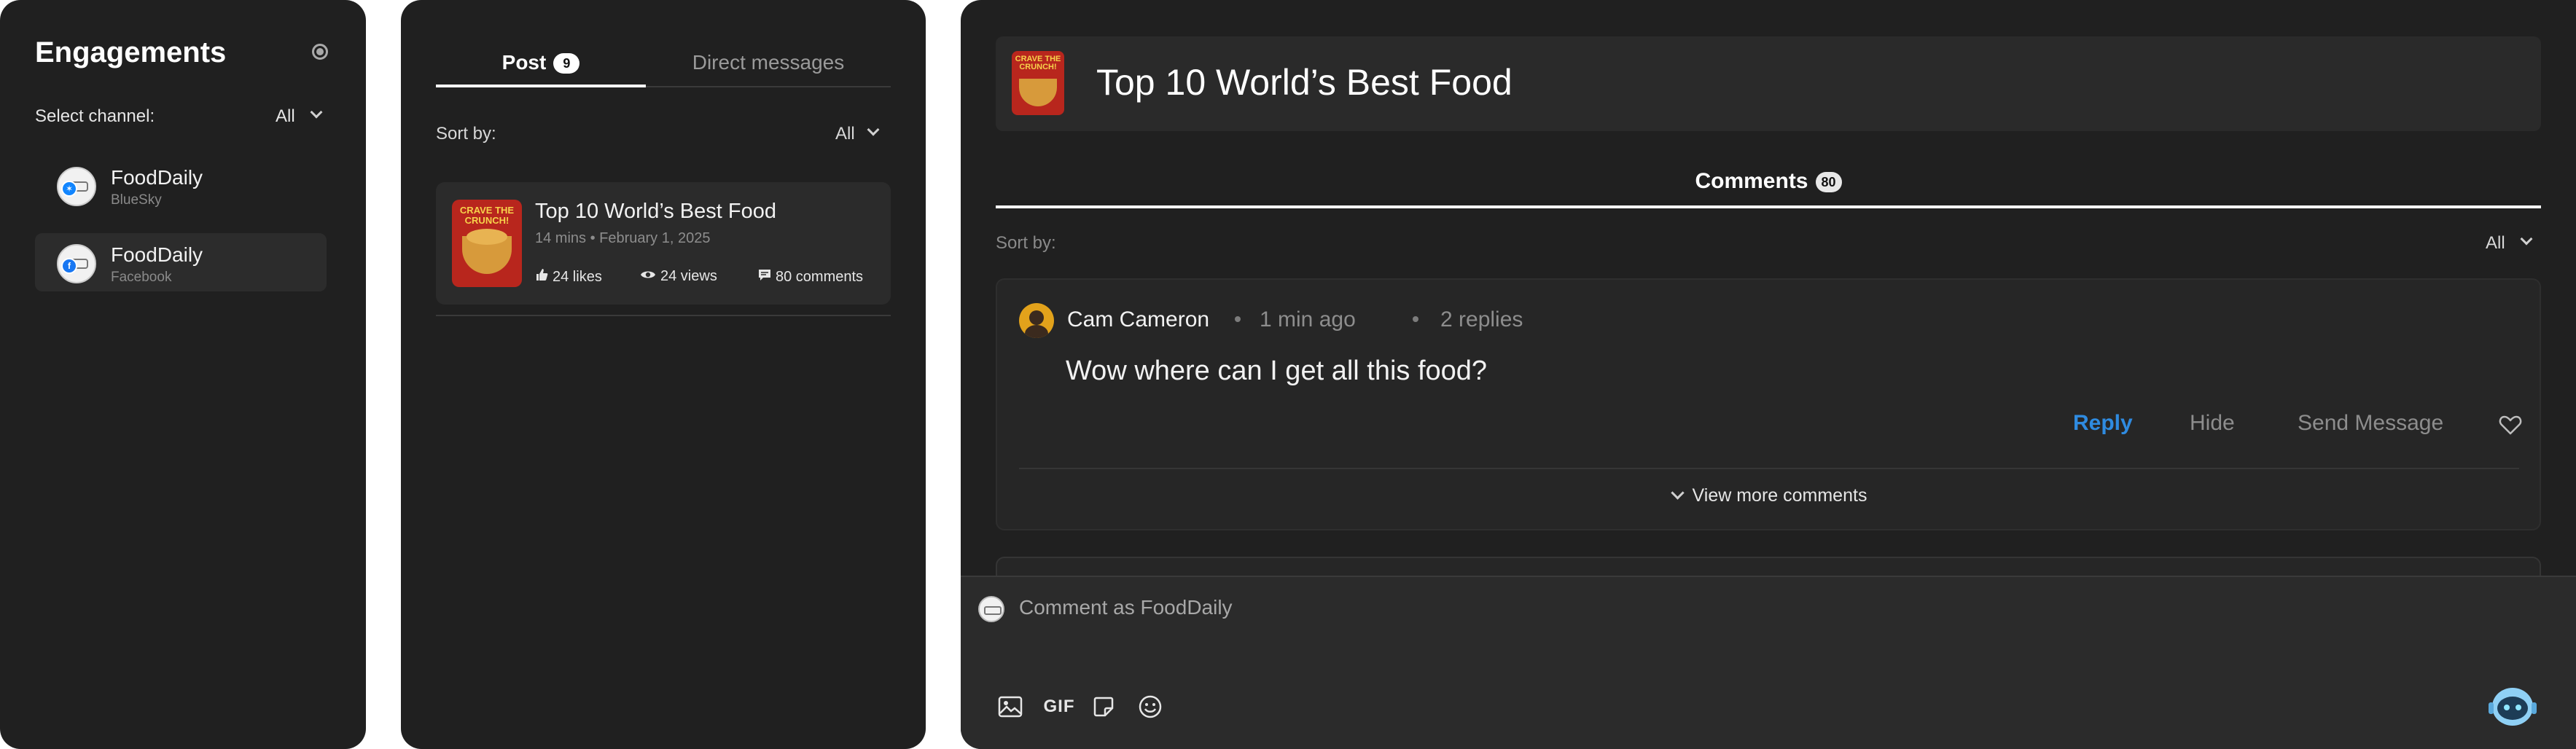 The height and width of the screenshot is (749, 2576). I want to click on hide-button: Hide, so click(2212, 423).